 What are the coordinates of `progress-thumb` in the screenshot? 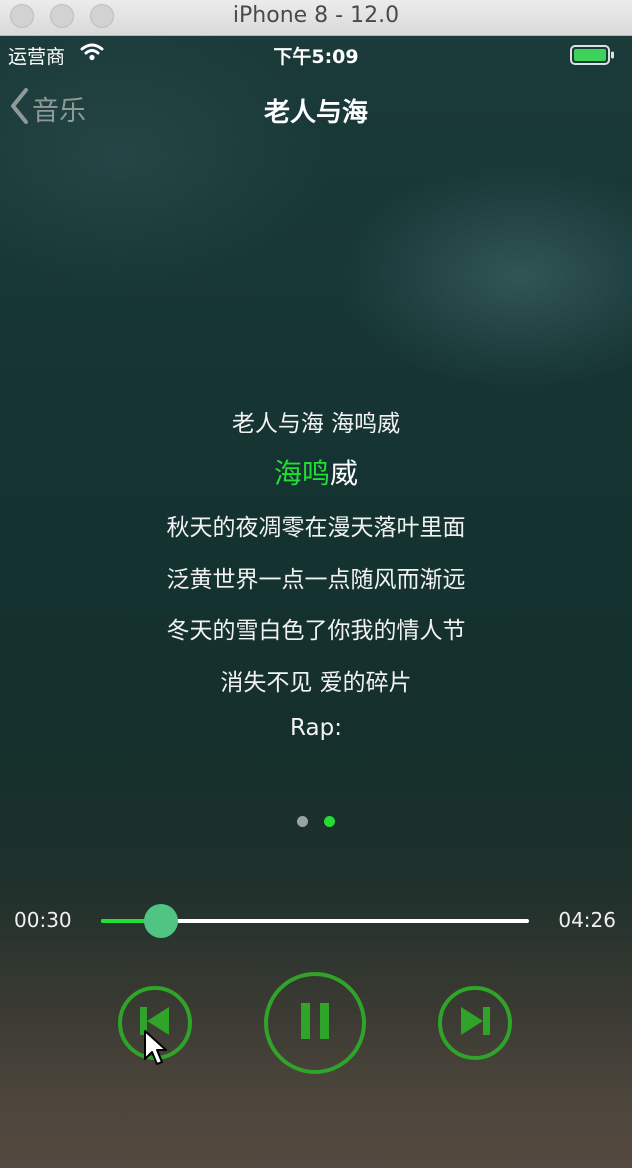 It's located at (160, 921).